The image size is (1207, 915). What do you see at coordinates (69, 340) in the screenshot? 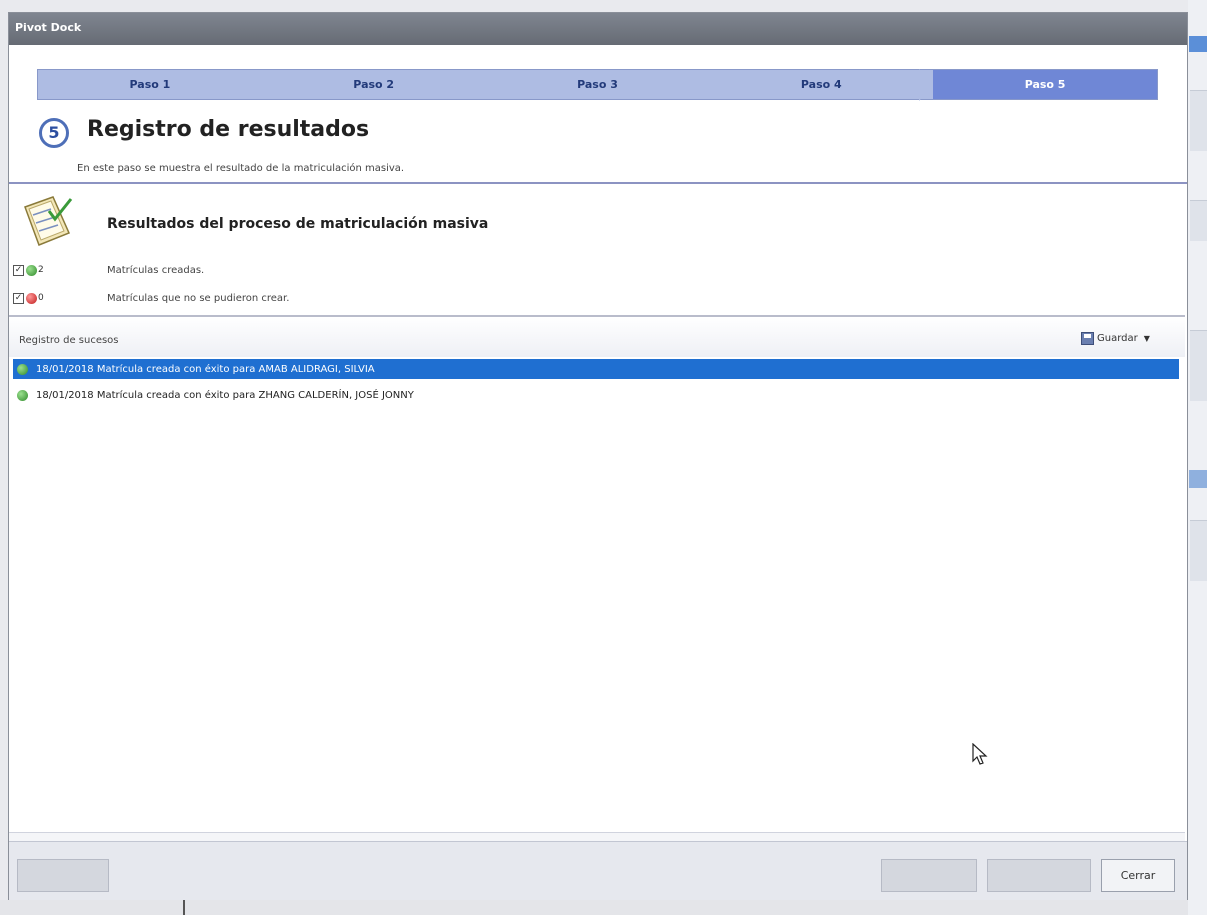
I see `event-log-title: Registro de sucesos` at bounding box center [69, 340].